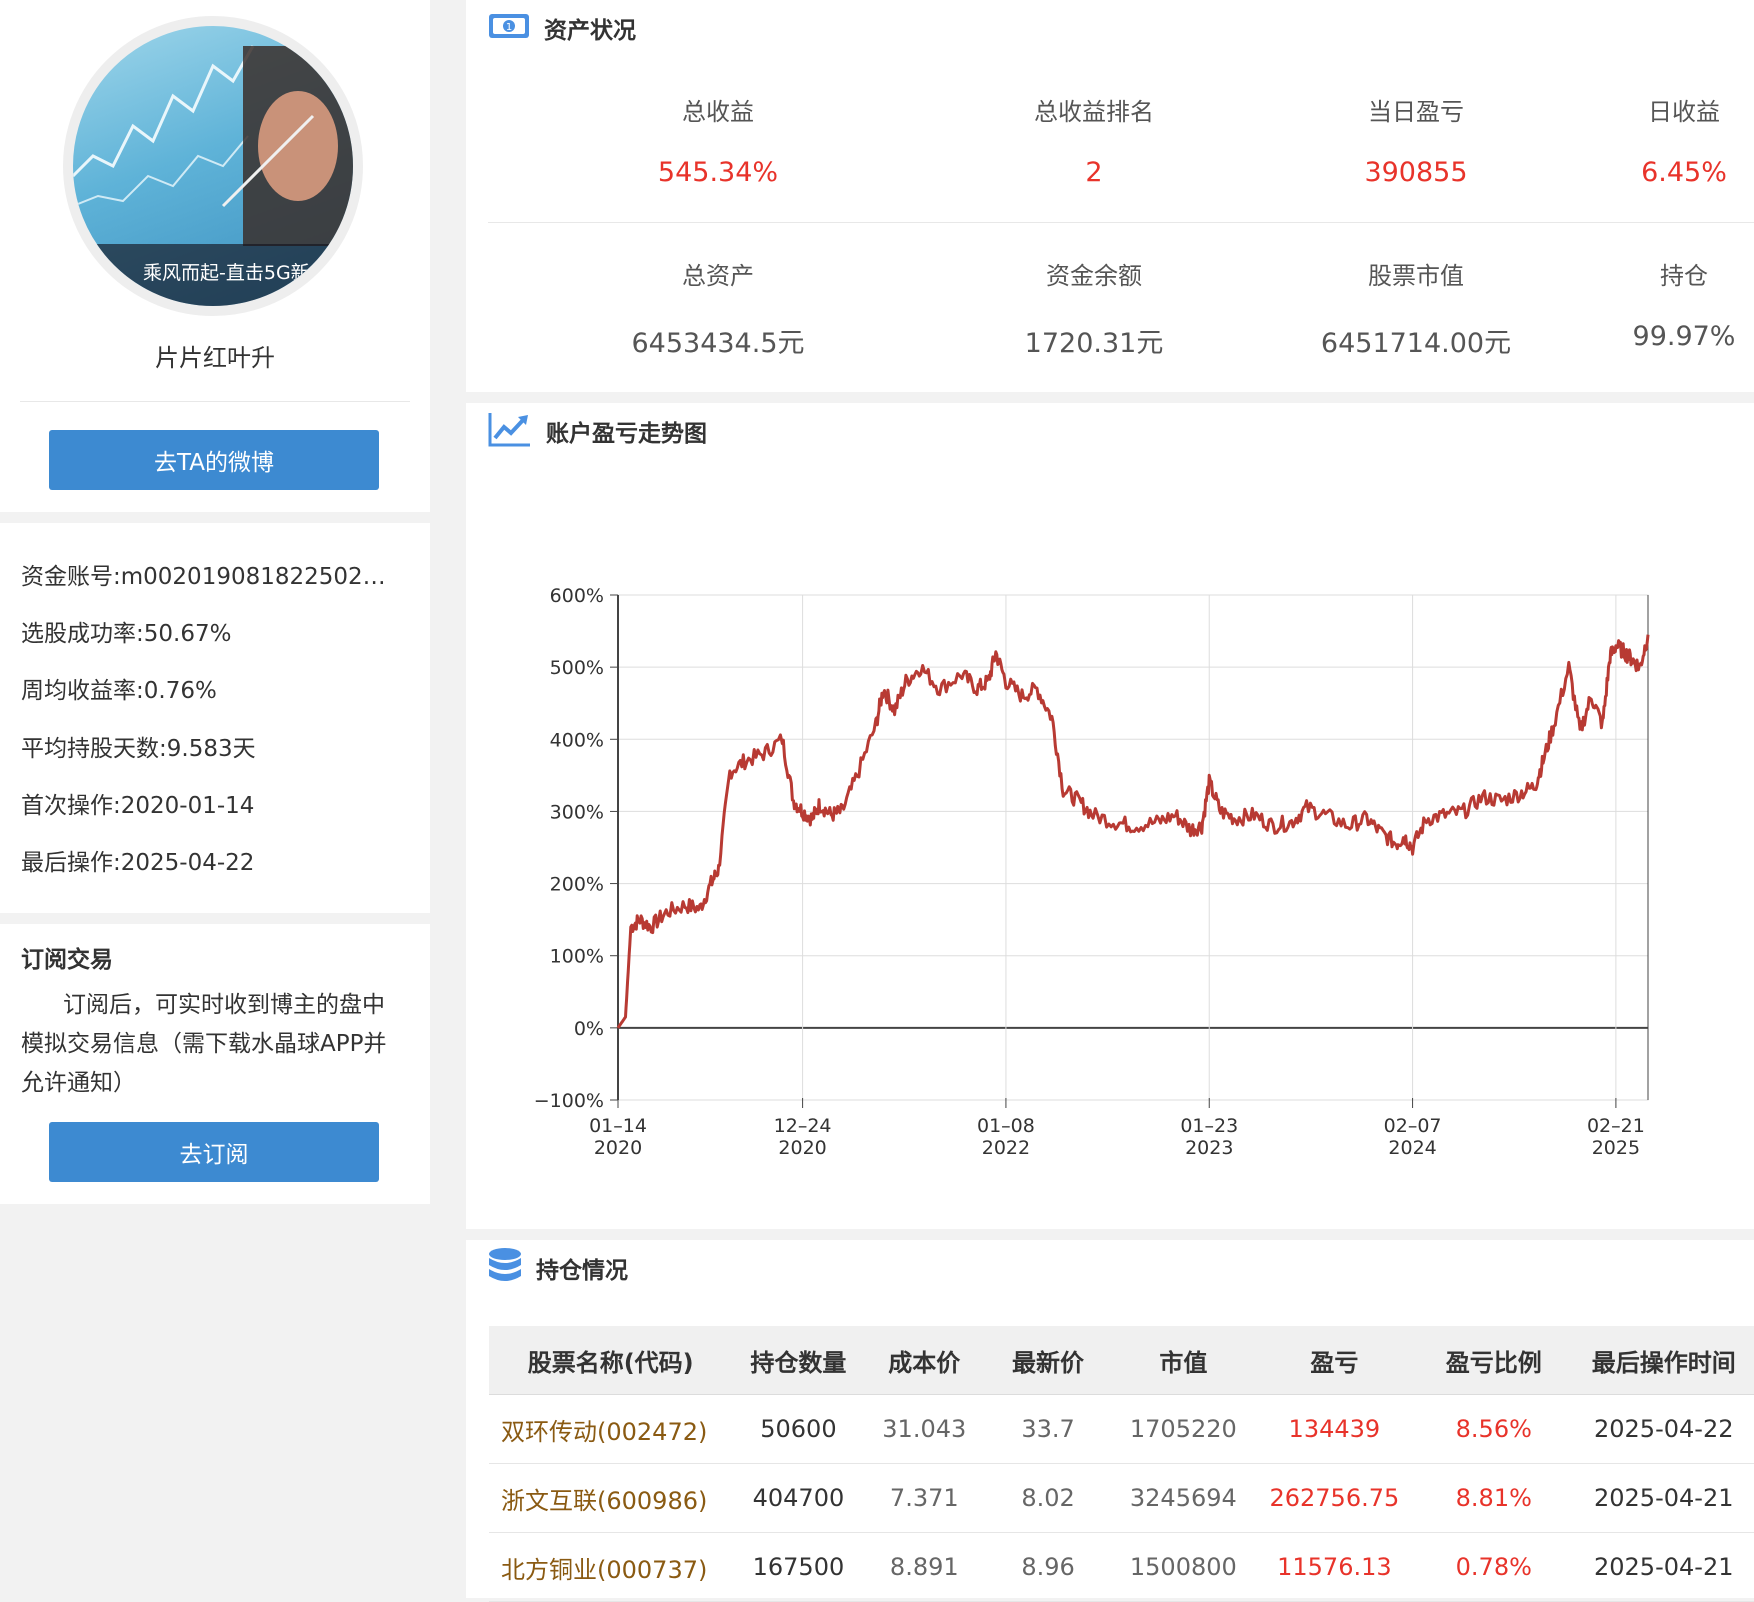 This screenshot has height=1602, width=1754. What do you see at coordinates (188, 806) in the screenshot?
I see `stat-value: 2020-01-14` at bounding box center [188, 806].